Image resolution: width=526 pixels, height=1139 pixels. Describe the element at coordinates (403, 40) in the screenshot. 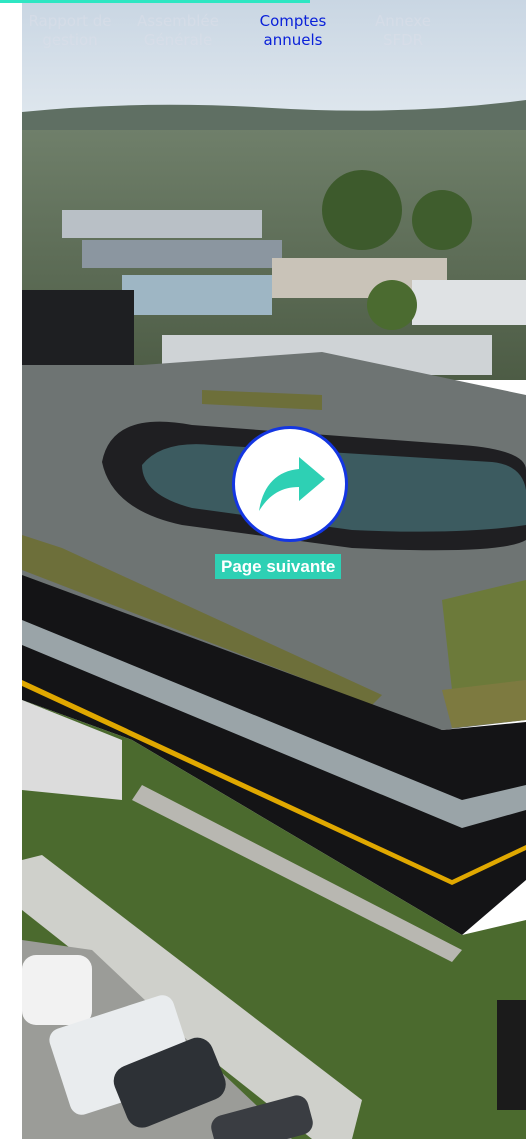

I see `tab-label-line2: SFDR` at that location.